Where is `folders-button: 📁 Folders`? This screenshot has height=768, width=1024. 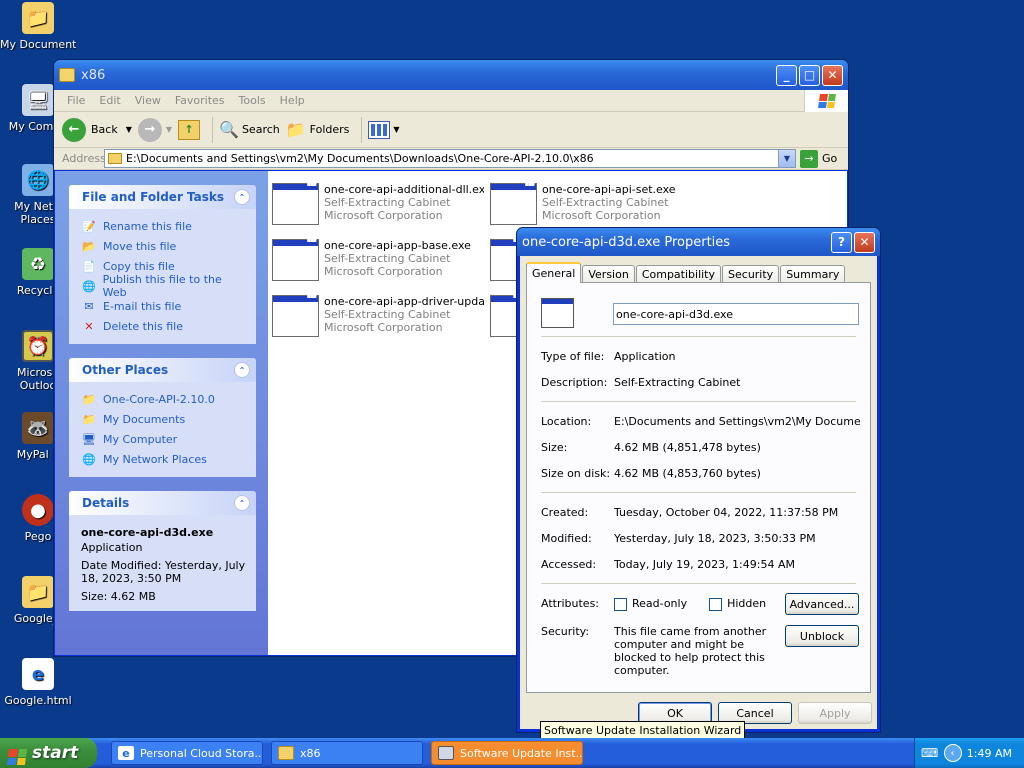 folders-button: 📁 Folders is located at coordinates (318, 129).